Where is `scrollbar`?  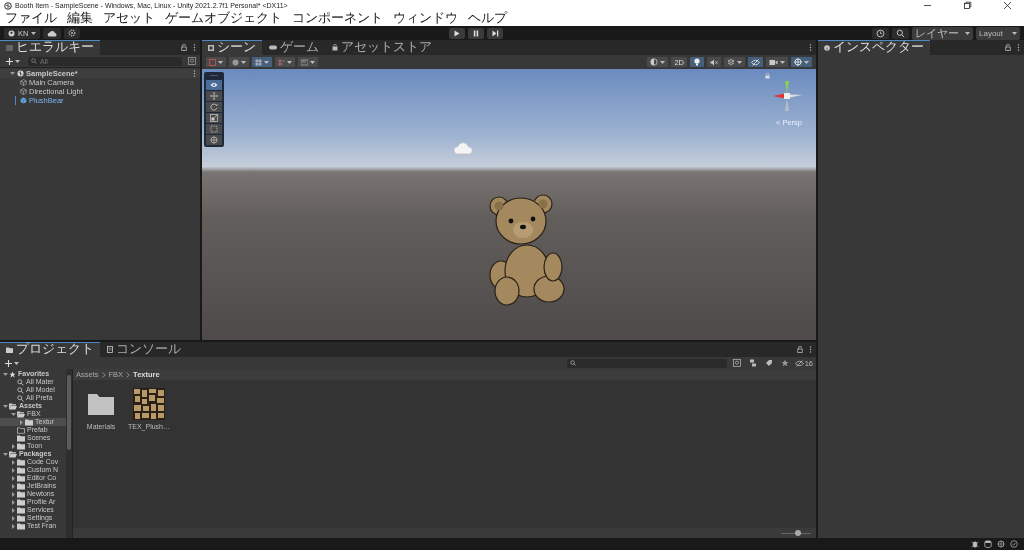 scrollbar is located at coordinates (69, 453).